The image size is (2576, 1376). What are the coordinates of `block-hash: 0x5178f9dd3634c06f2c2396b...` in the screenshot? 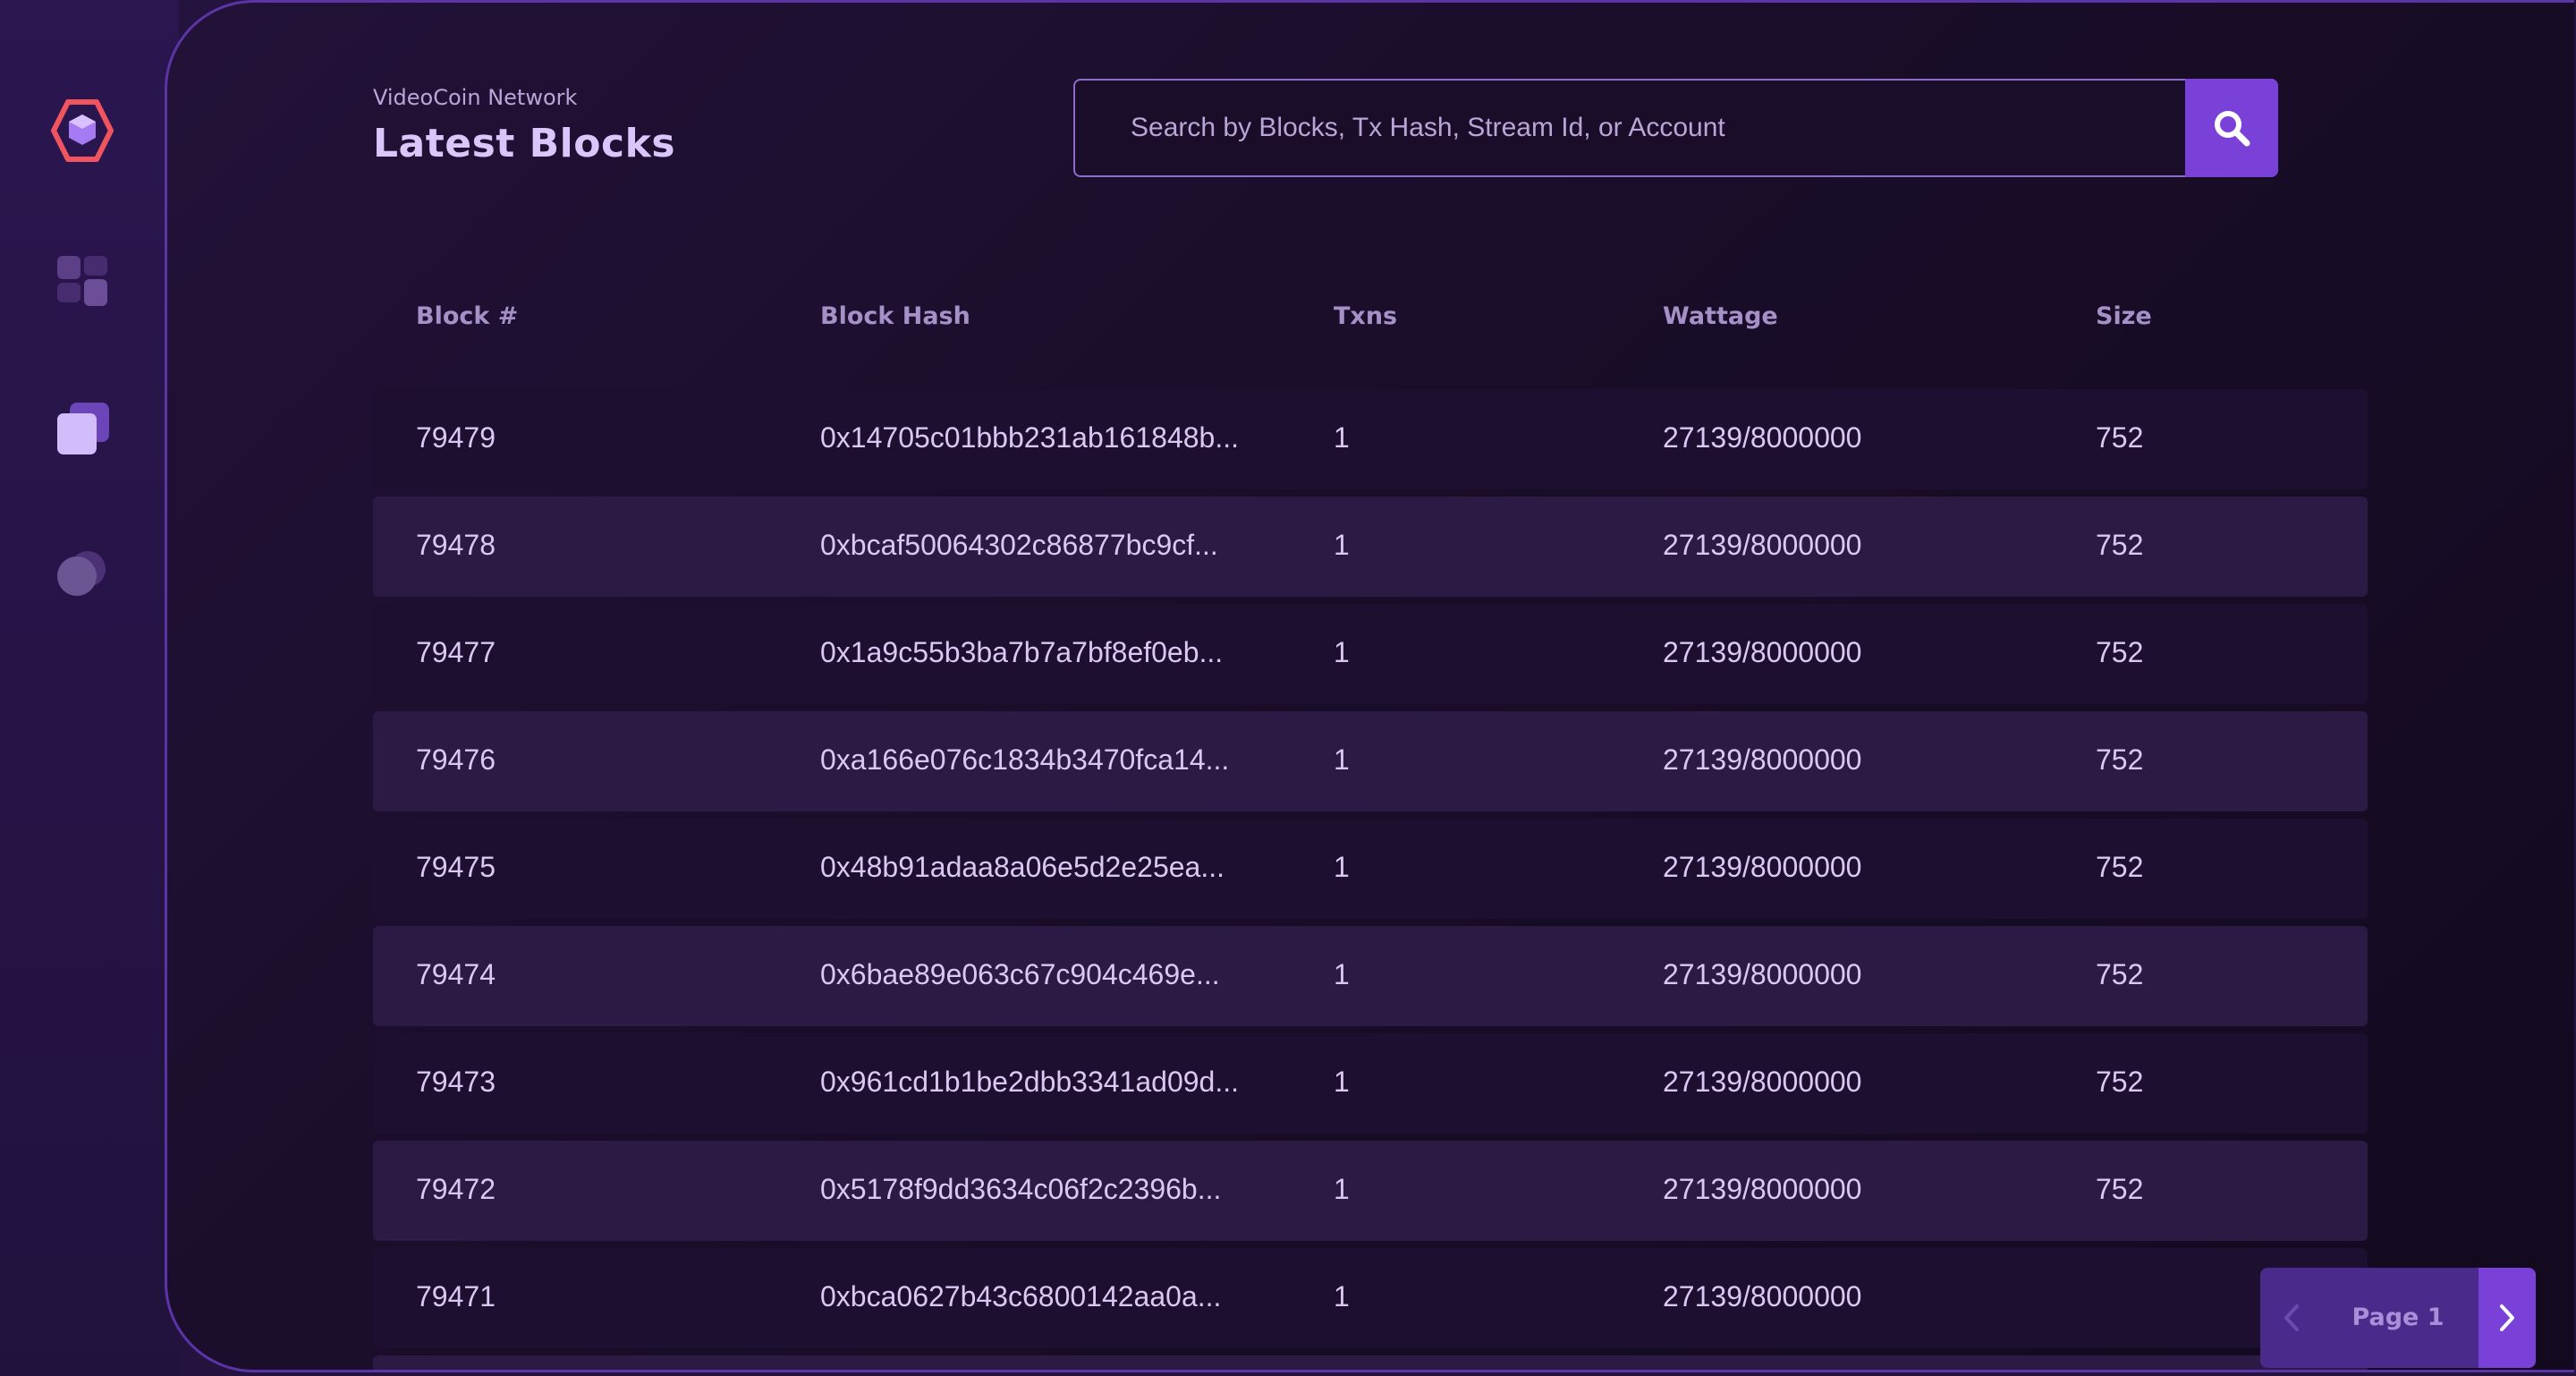 It's located at (1020, 1190).